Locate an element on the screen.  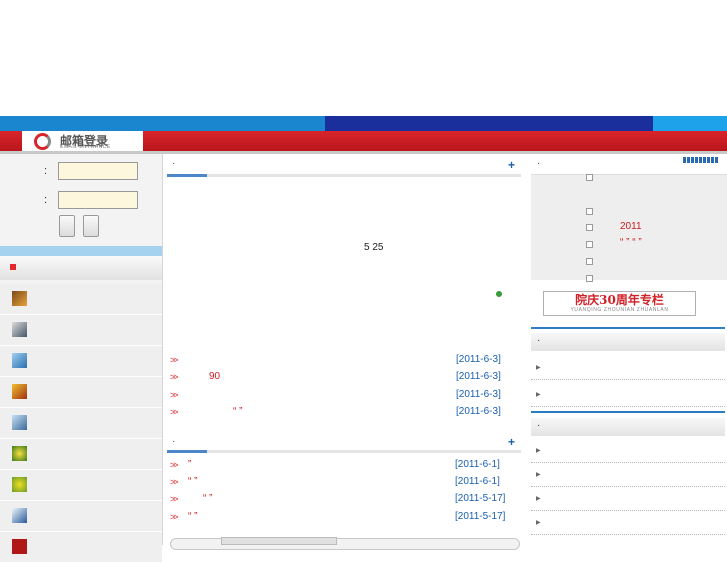
news-item: >> “ ” [2011-6-3] is located at coordinates (335, 413).